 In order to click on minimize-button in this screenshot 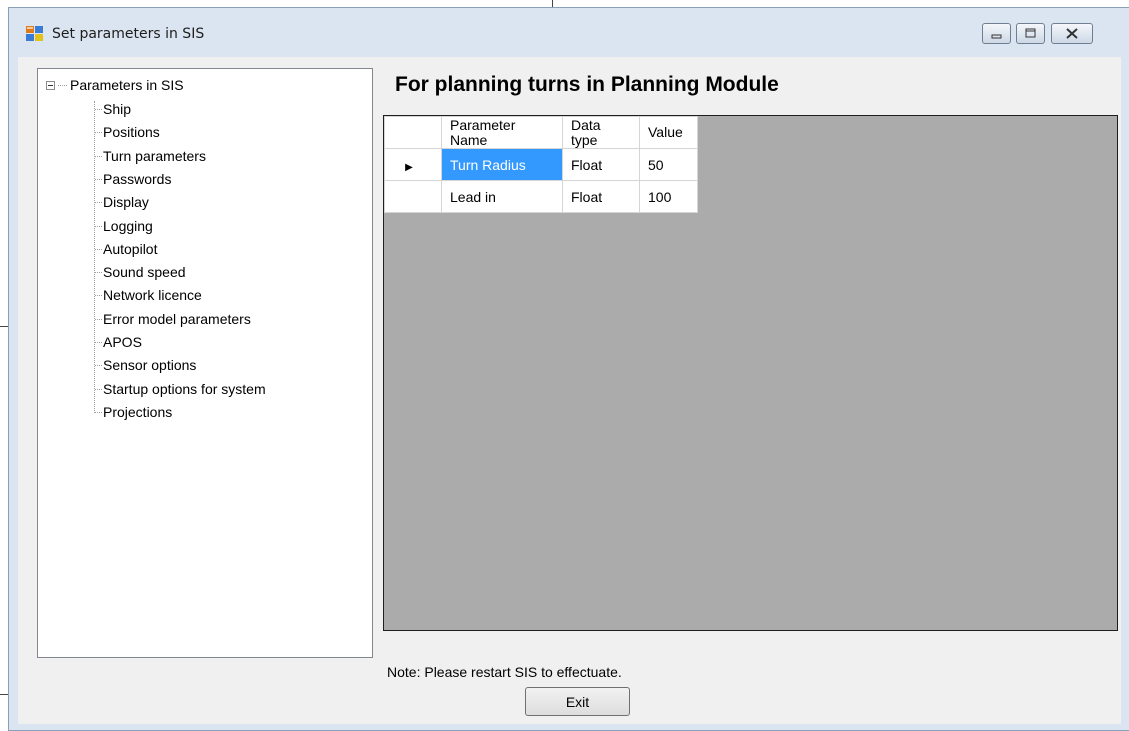, I will do `click(996, 33)`.